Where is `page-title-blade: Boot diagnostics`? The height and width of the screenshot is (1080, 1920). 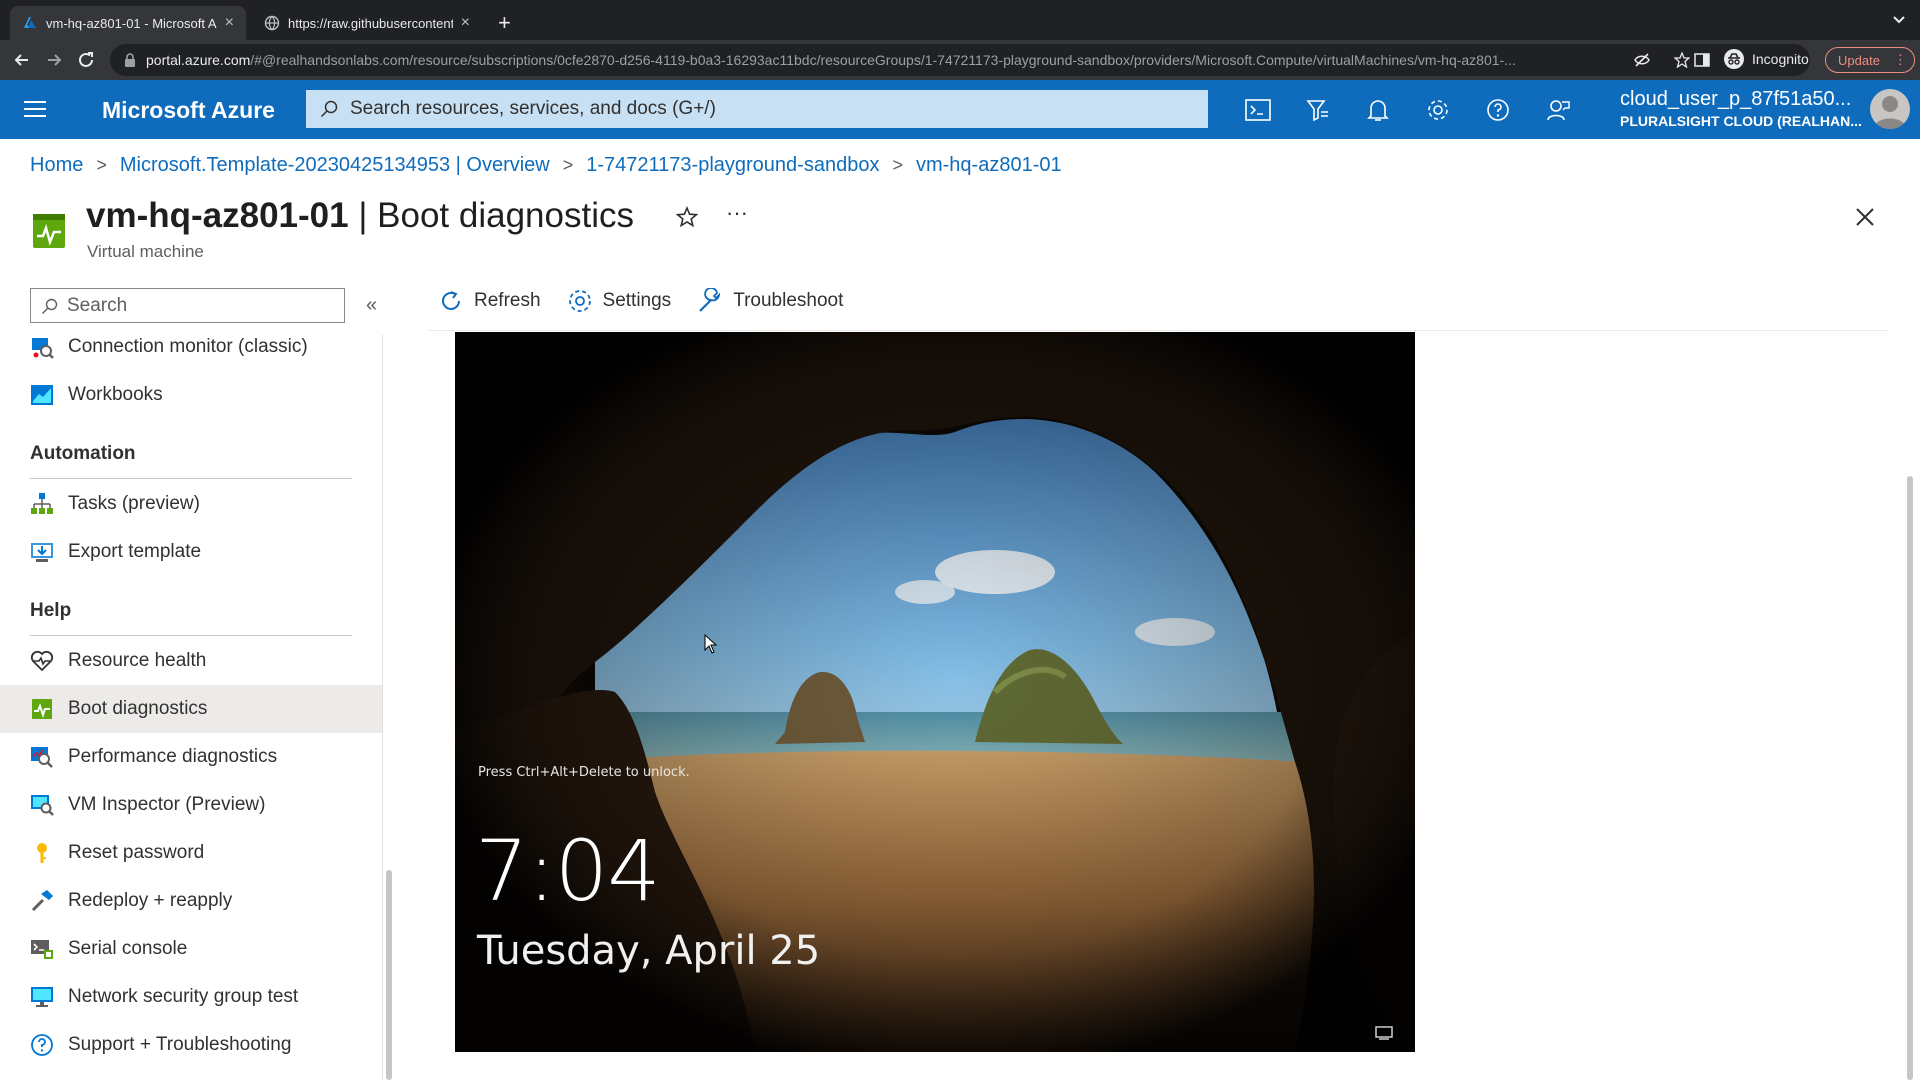 page-title-blade: Boot diagnostics is located at coordinates (505, 215).